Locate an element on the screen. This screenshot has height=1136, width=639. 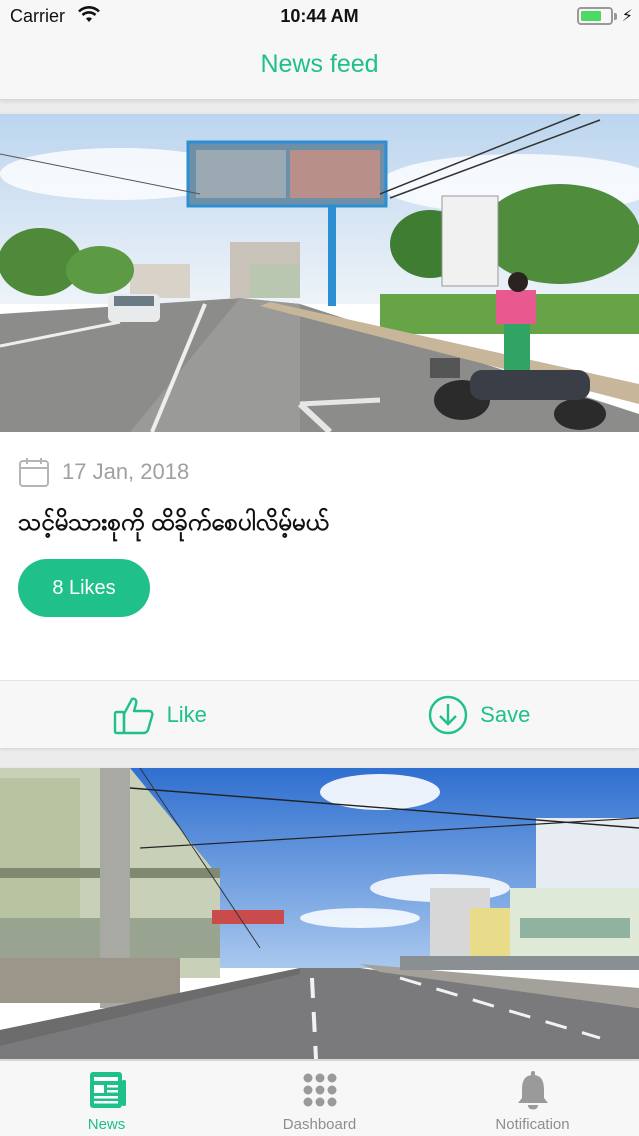
tab-dashboard: Dashboard is located at coordinates (319, 1098).